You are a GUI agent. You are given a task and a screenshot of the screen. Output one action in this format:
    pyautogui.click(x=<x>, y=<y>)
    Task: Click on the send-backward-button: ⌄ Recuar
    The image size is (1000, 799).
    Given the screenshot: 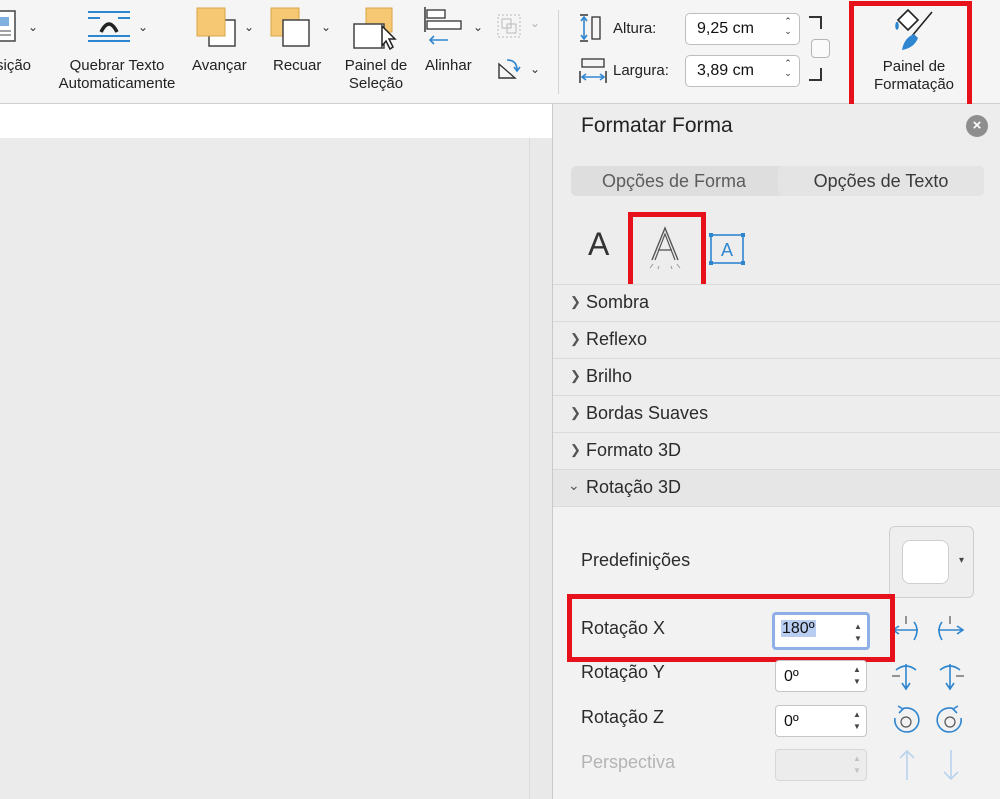 What is the action you would take?
    pyautogui.click(x=301, y=48)
    